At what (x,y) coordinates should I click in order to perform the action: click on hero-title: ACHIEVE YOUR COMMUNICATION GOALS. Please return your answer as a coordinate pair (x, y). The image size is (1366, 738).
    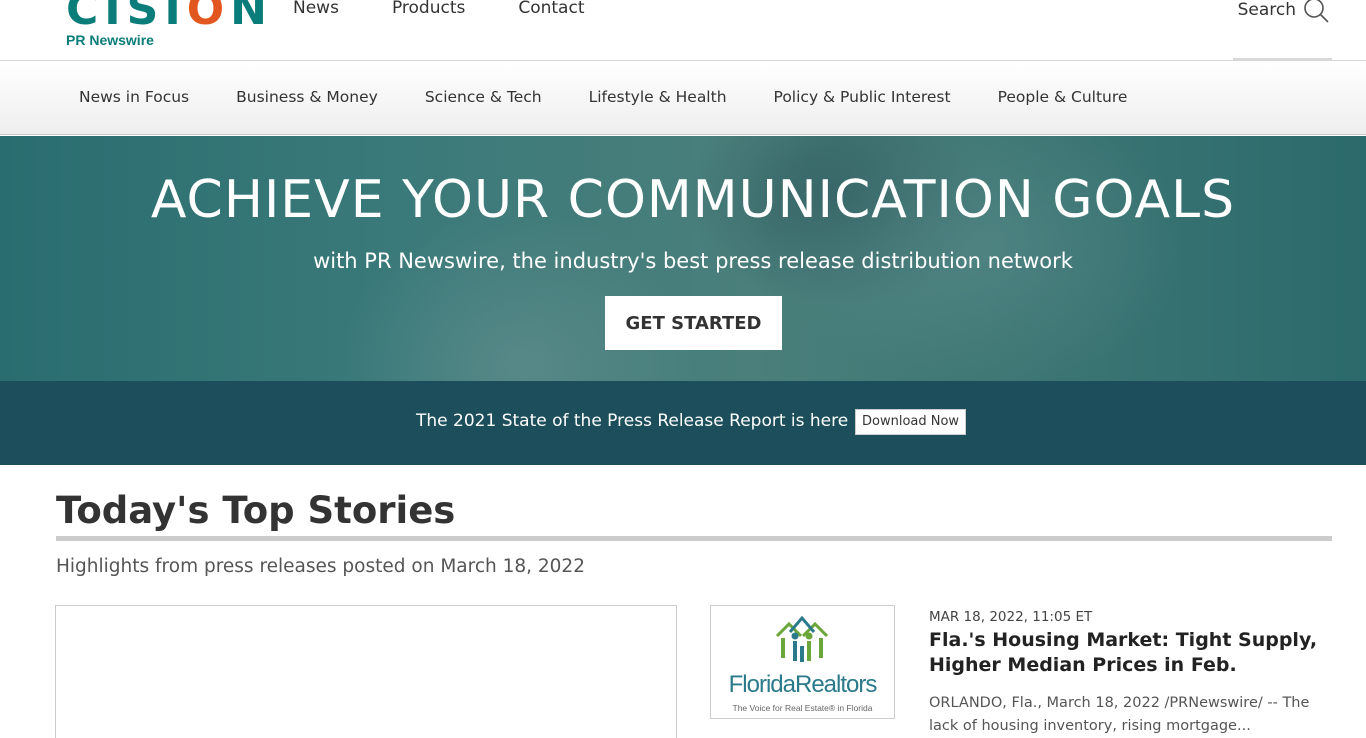
    Looking at the image, I should click on (693, 200).